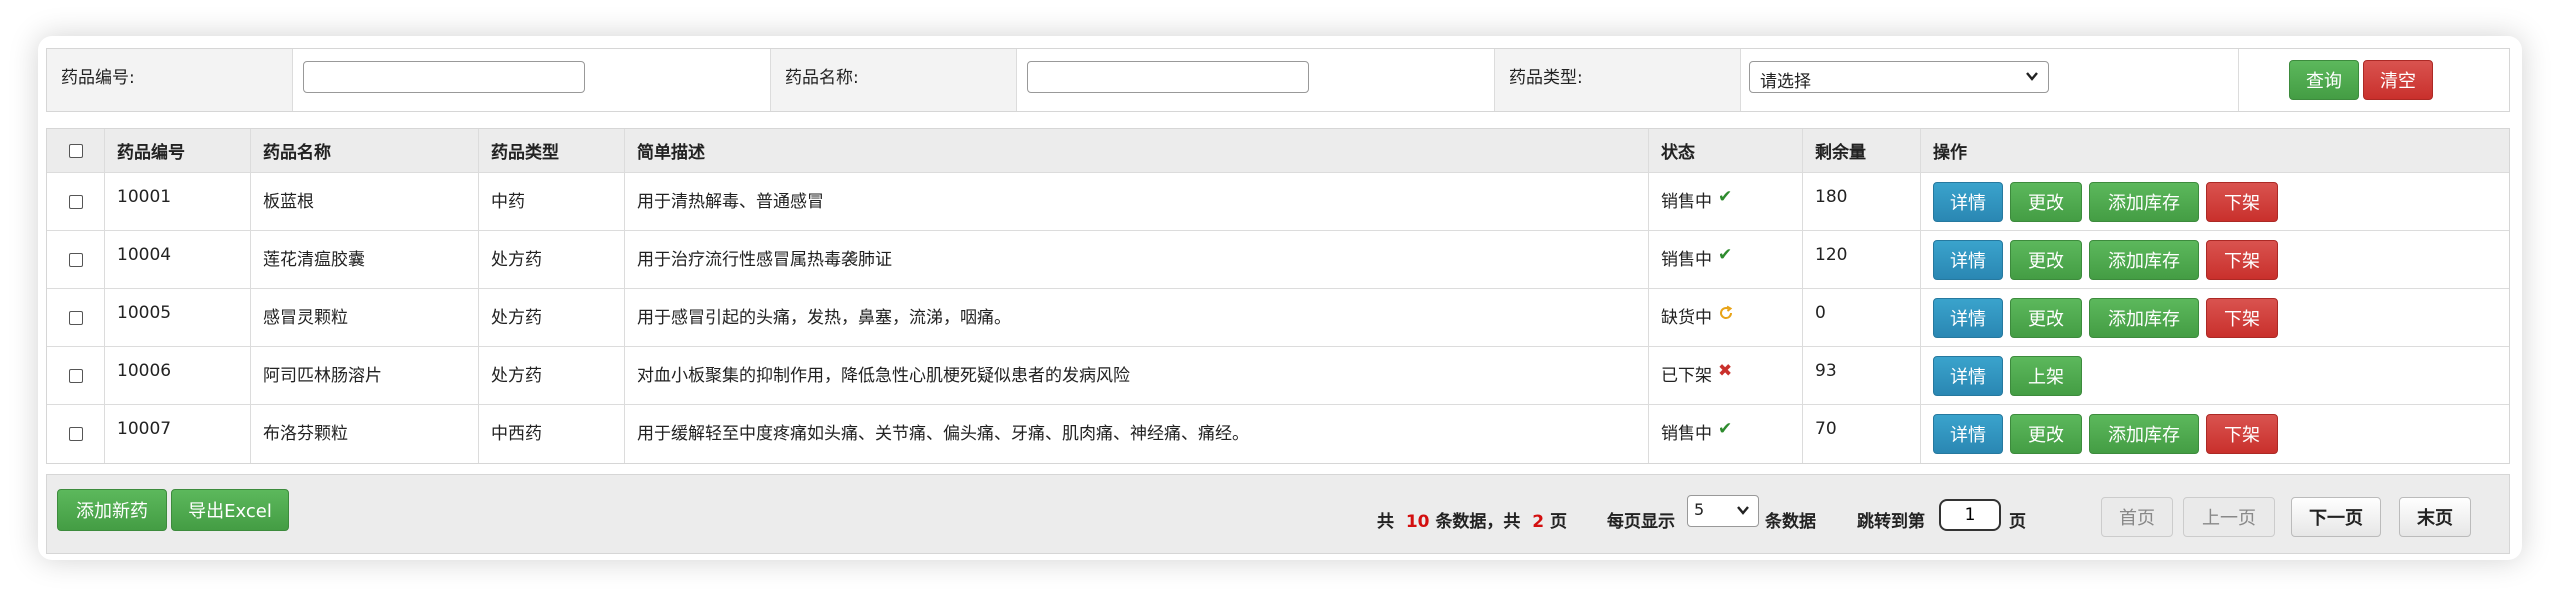  What do you see at coordinates (1641, 522) in the screenshot?
I see `per-page-label: 每页显示` at bounding box center [1641, 522].